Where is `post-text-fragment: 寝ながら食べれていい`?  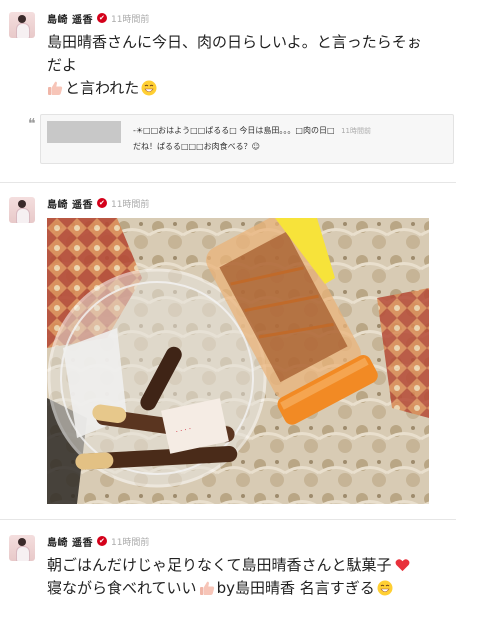
post-text-fragment: 寝ながら食べれていい is located at coordinates (122, 588).